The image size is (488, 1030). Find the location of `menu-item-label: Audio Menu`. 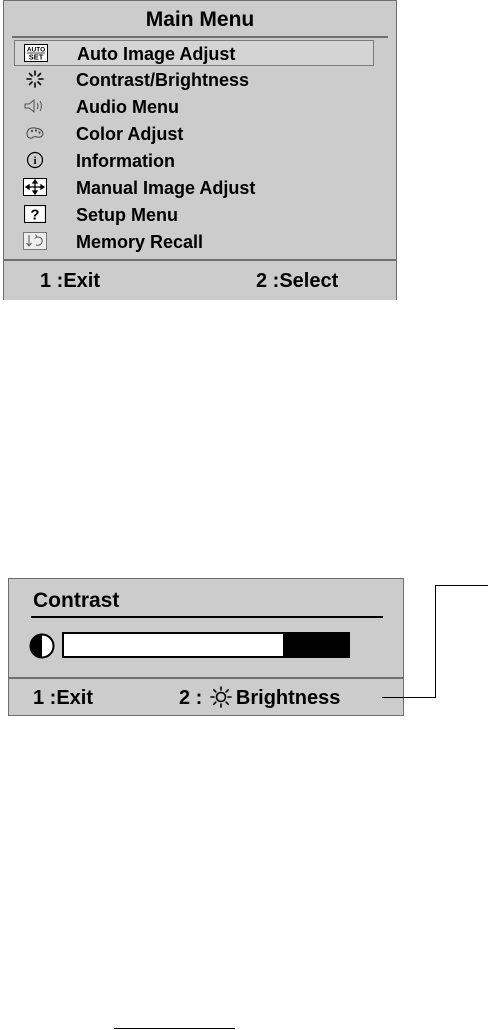

menu-item-label: Audio Menu is located at coordinates (127, 107).